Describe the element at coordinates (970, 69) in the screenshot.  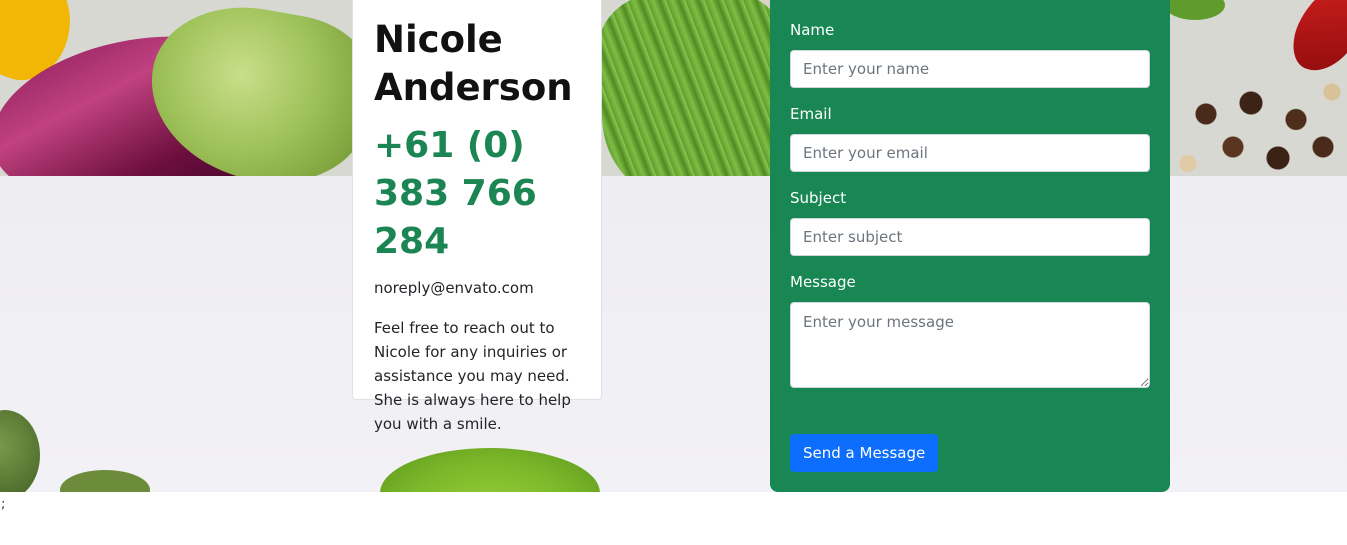
I see `name-input` at that location.